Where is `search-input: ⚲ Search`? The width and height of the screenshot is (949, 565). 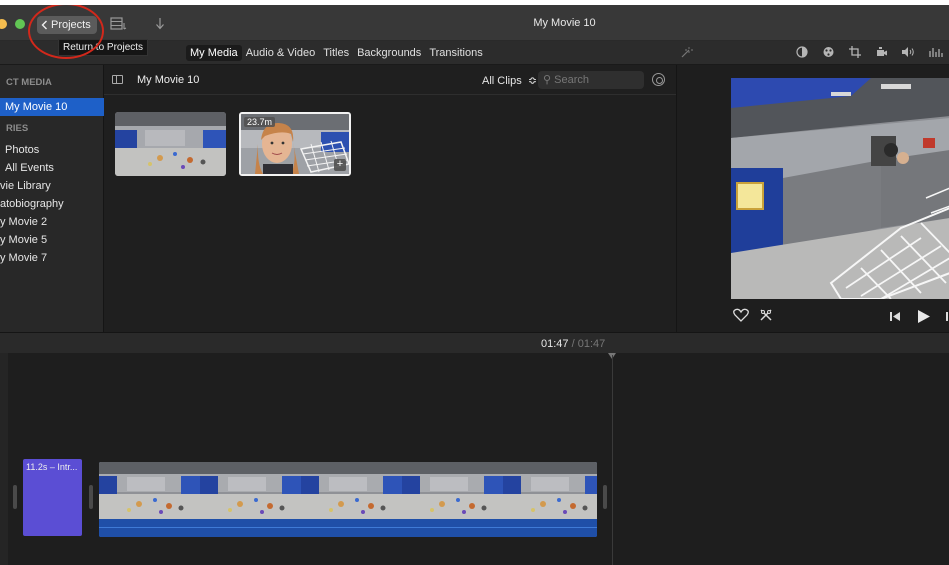 search-input: ⚲ Search is located at coordinates (591, 80).